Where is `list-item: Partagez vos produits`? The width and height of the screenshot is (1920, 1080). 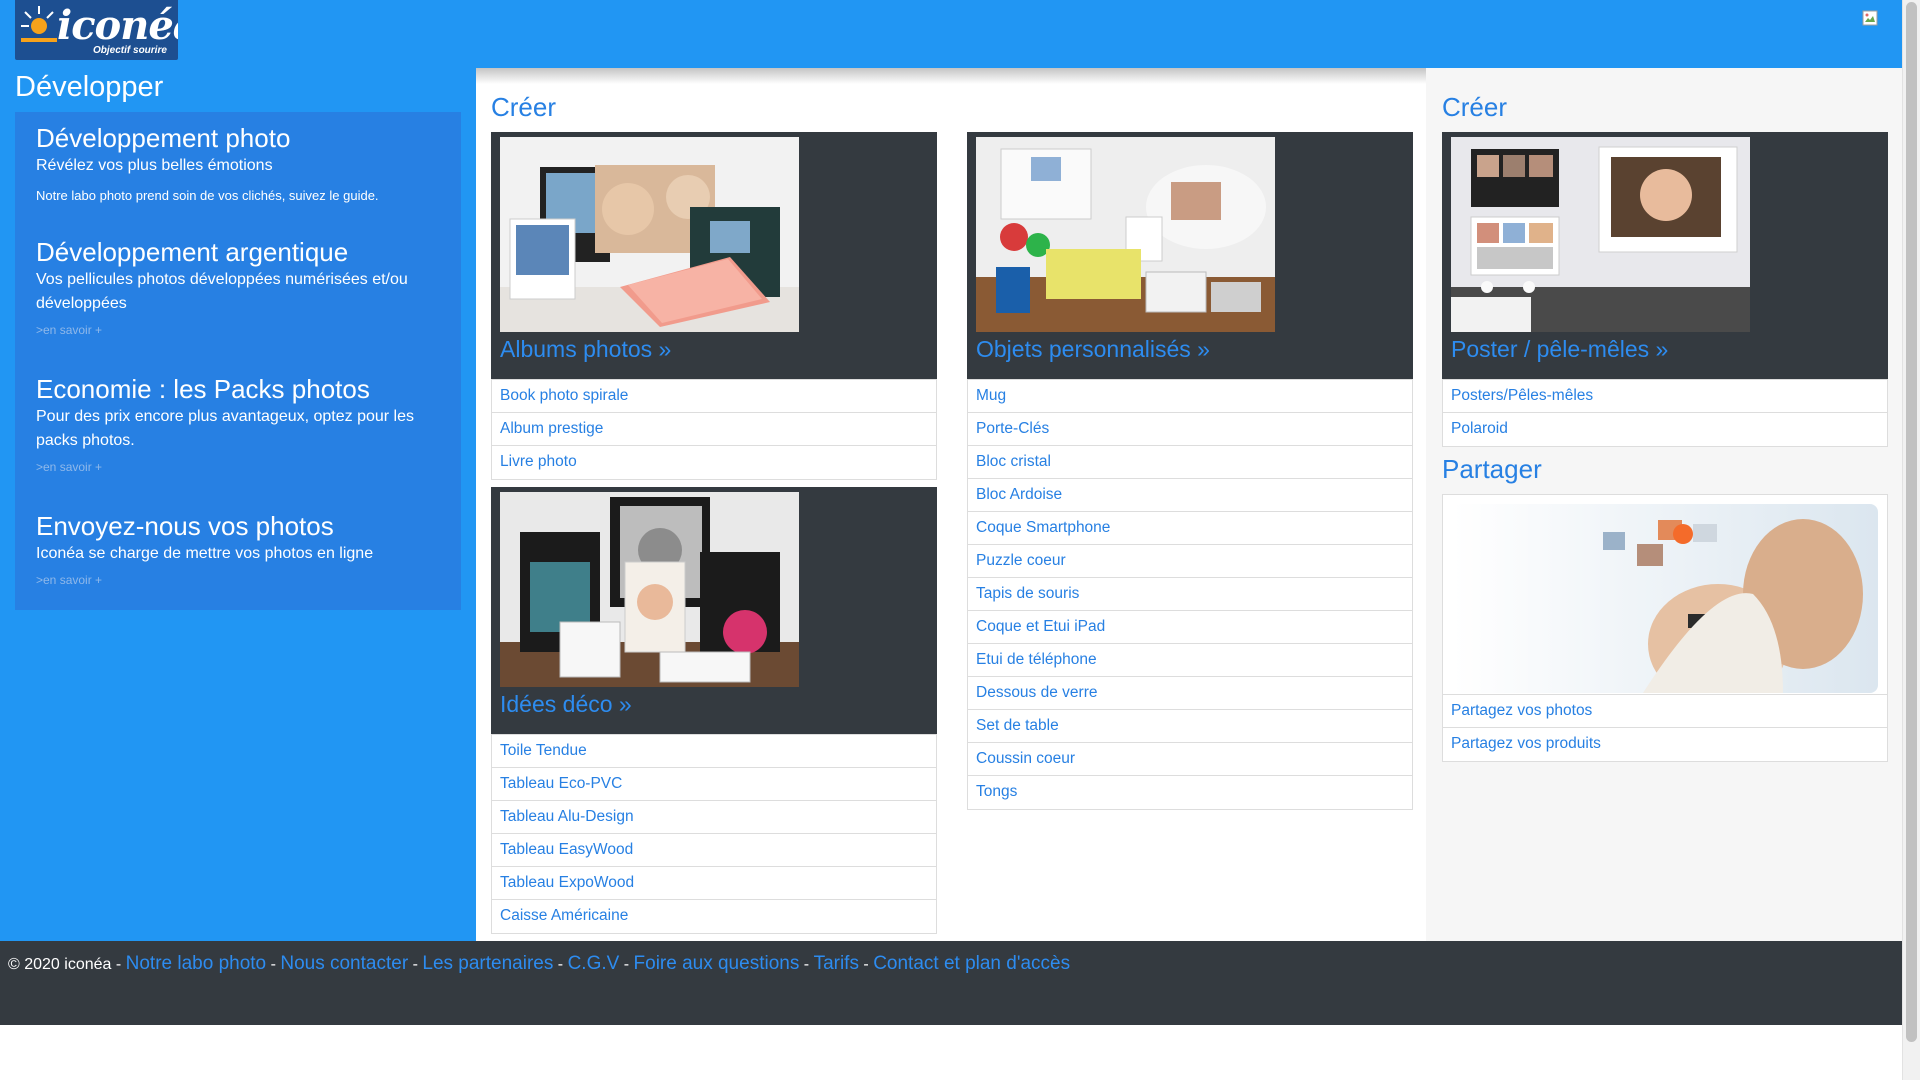 list-item: Partagez vos produits is located at coordinates (1665, 744).